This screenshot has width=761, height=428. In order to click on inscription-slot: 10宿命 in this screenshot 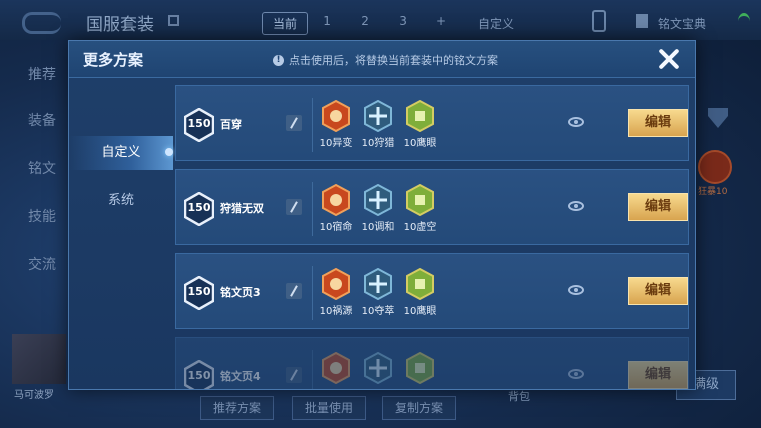, I will do `click(336, 208)`.